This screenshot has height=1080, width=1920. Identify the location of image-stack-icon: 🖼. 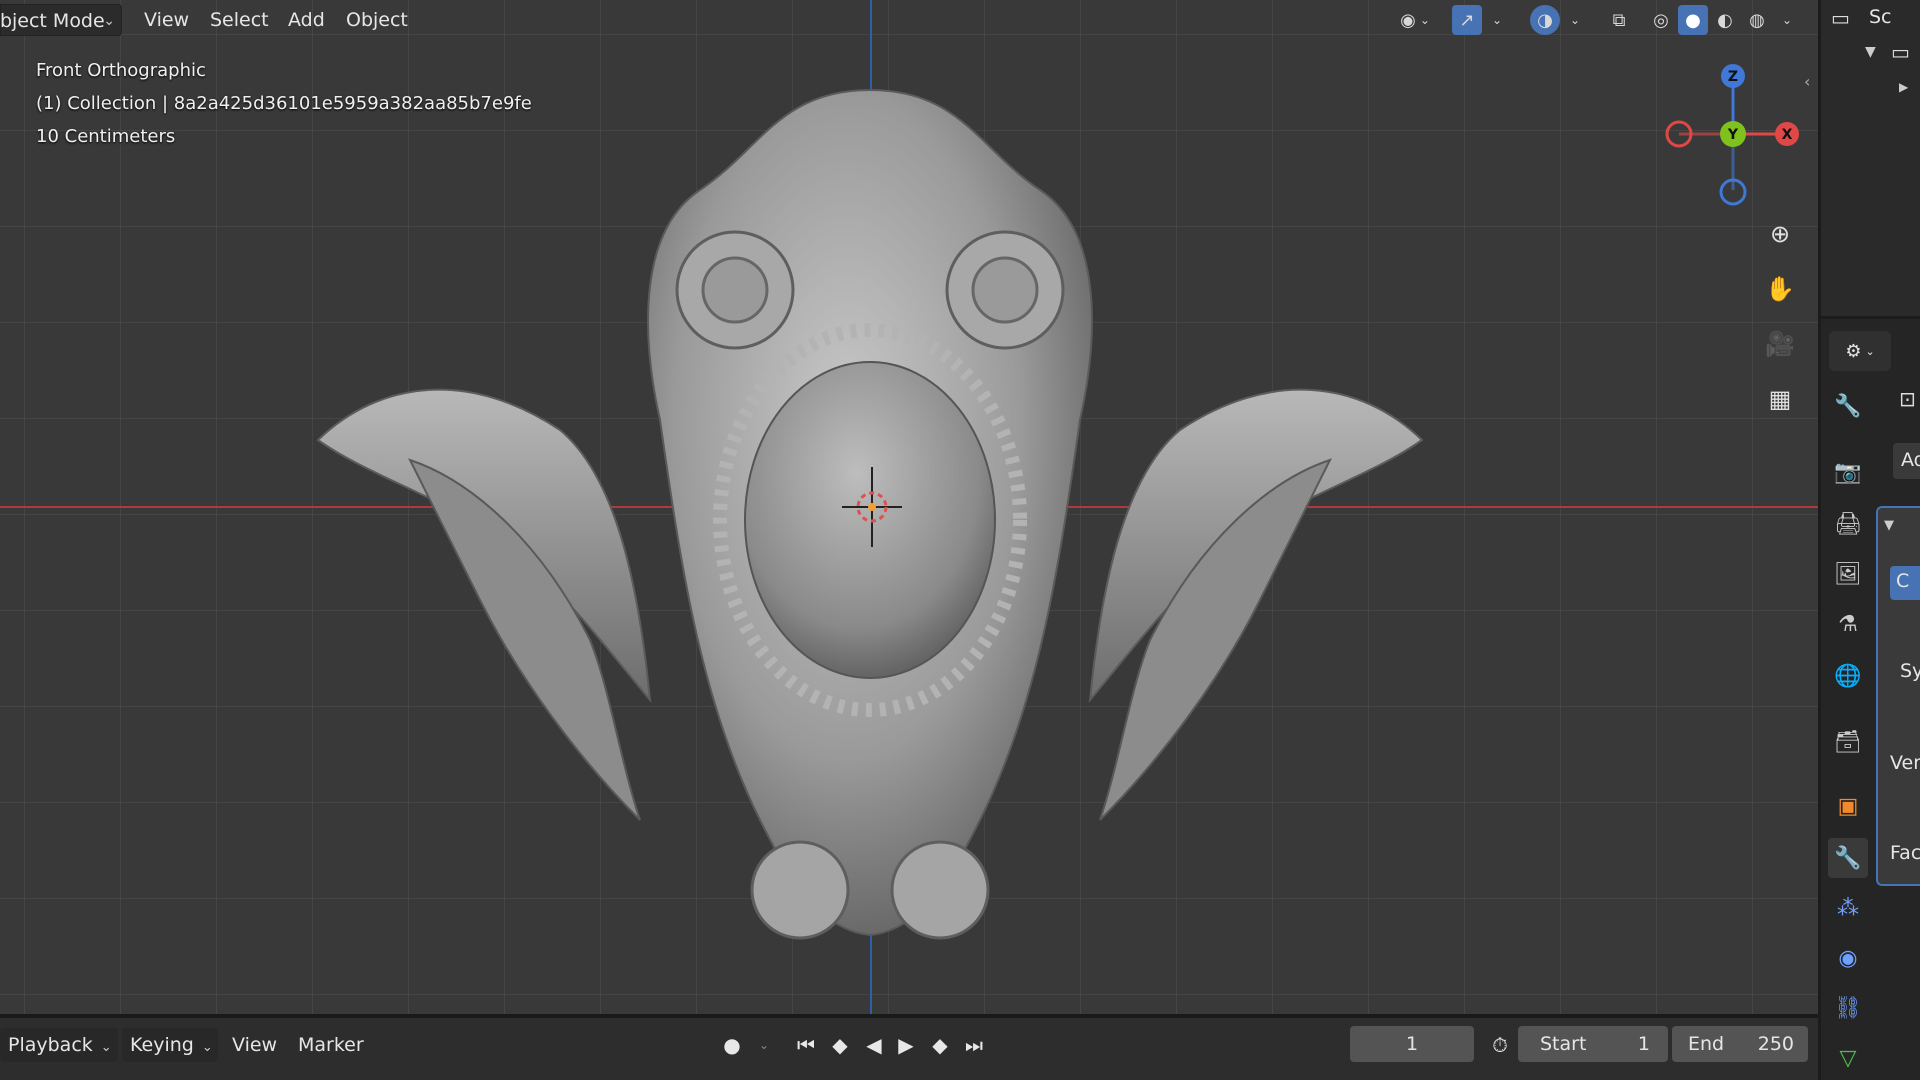
(1848, 574).